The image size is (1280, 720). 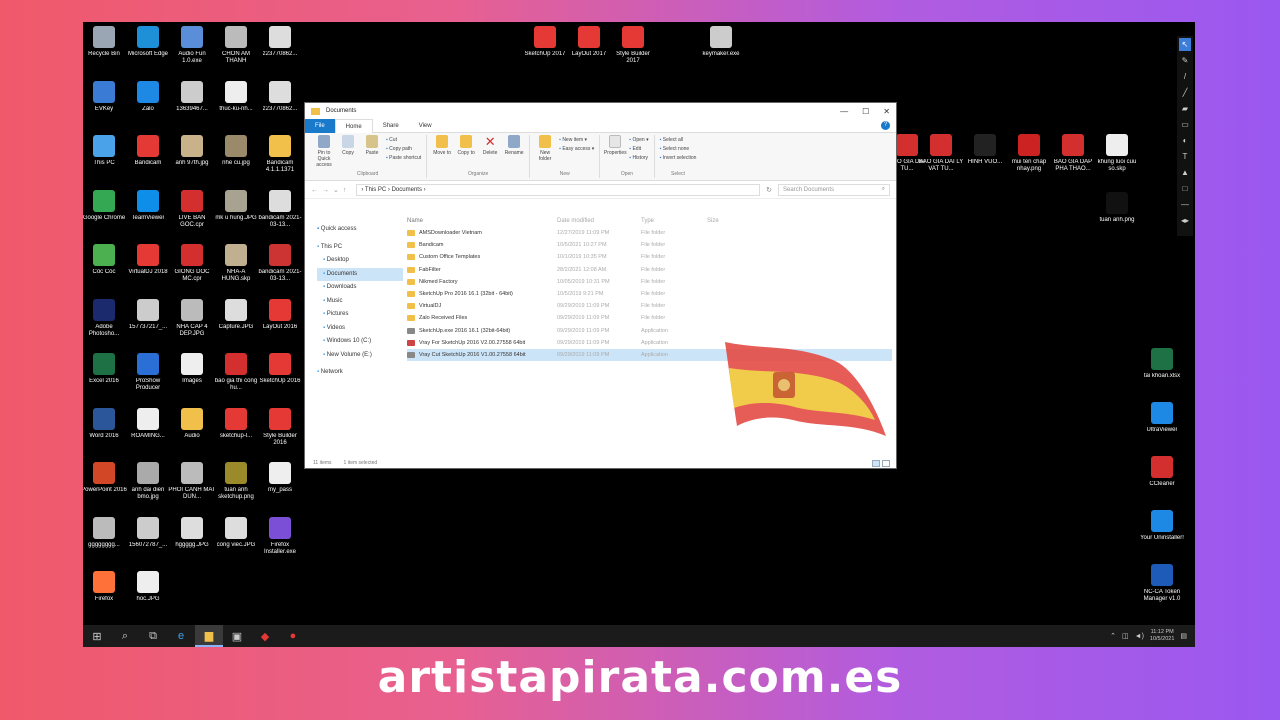 What do you see at coordinates (678, 149) in the screenshot?
I see `select-none-button: Select none` at bounding box center [678, 149].